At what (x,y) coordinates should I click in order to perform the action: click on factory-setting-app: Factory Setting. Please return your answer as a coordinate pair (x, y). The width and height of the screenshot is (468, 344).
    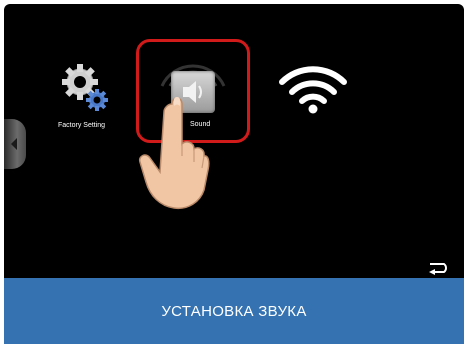
    Looking at the image, I should click on (89, 102).